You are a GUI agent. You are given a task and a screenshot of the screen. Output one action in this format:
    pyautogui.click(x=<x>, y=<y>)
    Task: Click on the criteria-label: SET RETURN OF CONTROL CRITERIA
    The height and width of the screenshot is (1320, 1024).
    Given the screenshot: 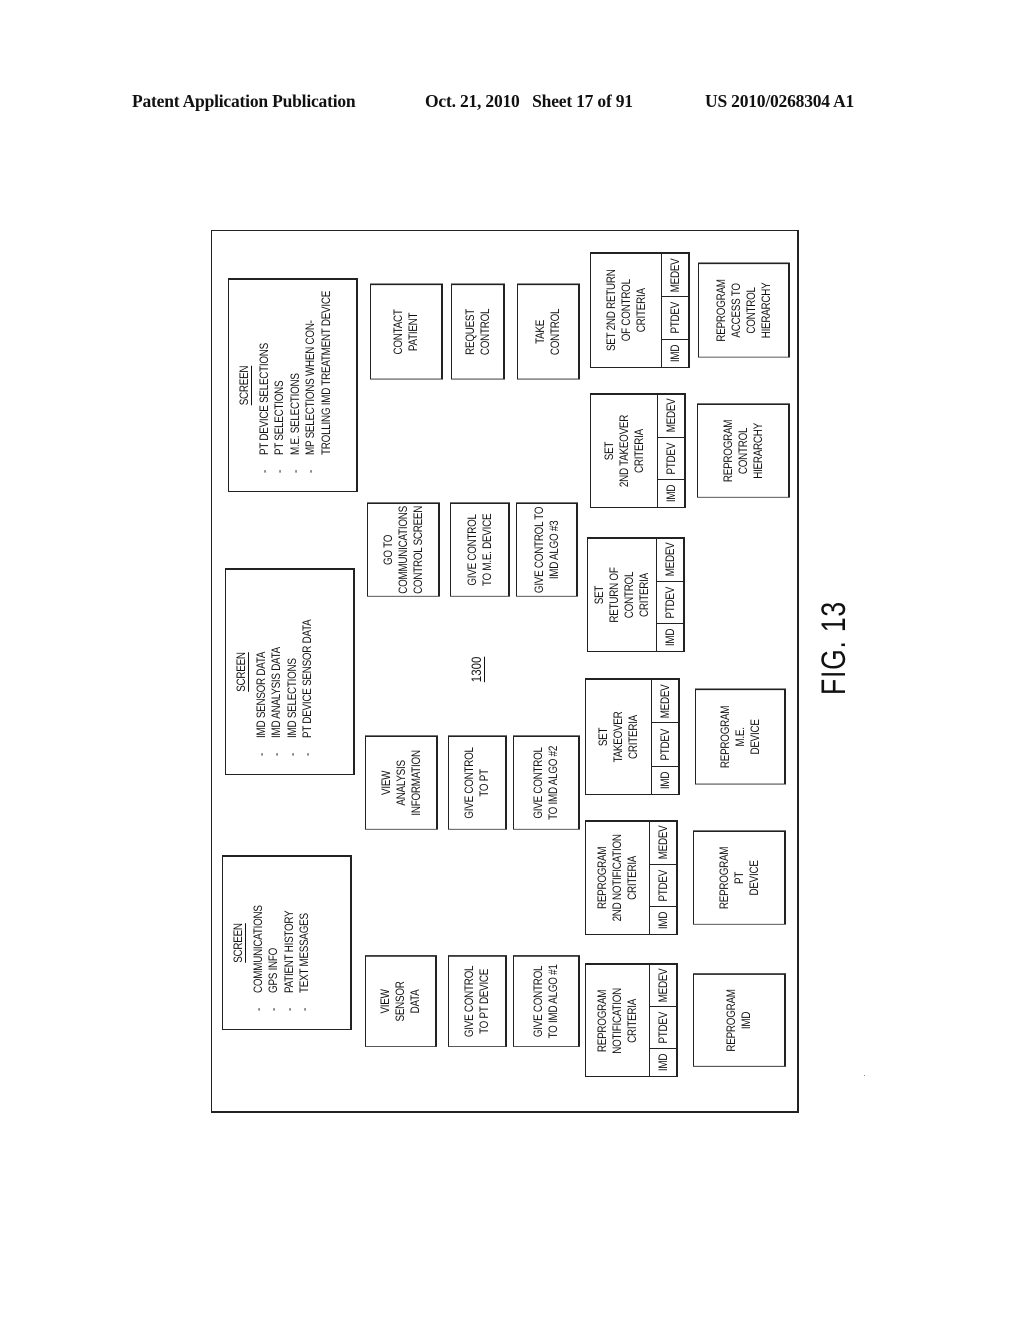 What is the action you would take?
    pyautogui.click(x=621, y=595)
    